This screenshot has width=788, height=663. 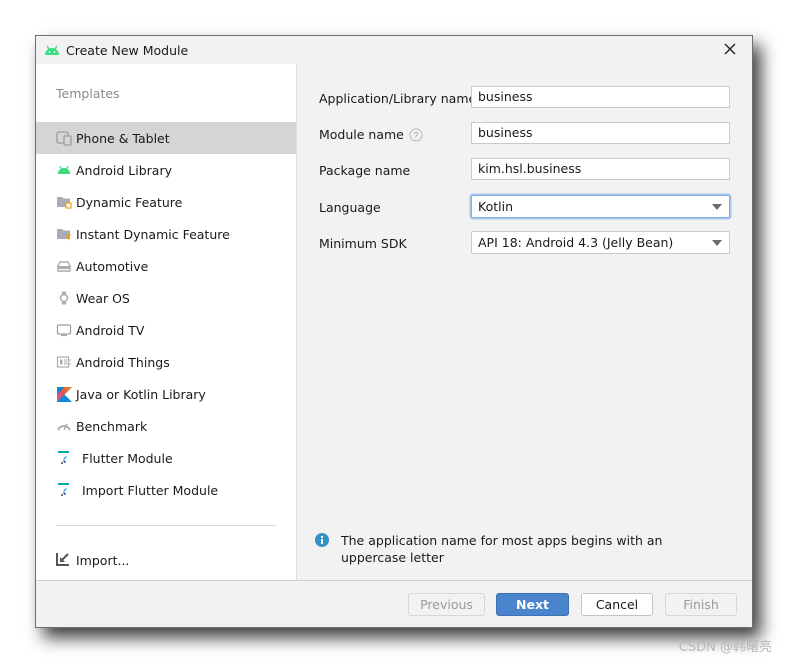 What do you see at coordinates (600, 206) in the screenshot?
I see `language-select: Kotlin` at bounding box center [600, 206].